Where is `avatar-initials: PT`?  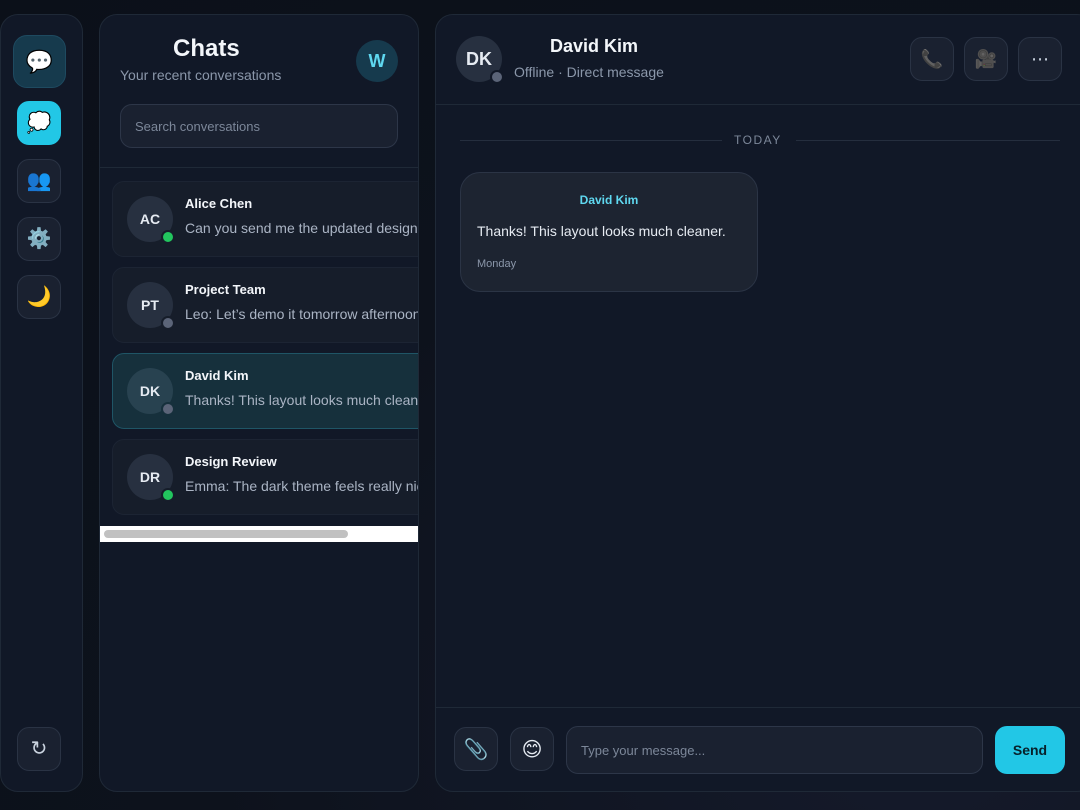
avatar-initials: PT is located at coordinates (150, 305).